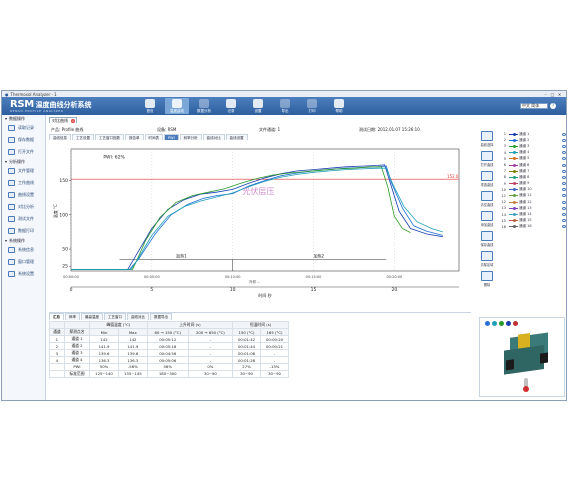  Describe the element at coordinates (213, 137) in the screenshot. I see `subtab: 曲线对比` at that location.